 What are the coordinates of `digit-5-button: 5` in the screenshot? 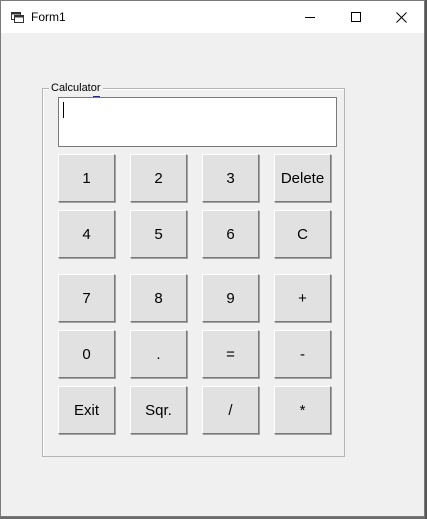 It's located at (158, 234).